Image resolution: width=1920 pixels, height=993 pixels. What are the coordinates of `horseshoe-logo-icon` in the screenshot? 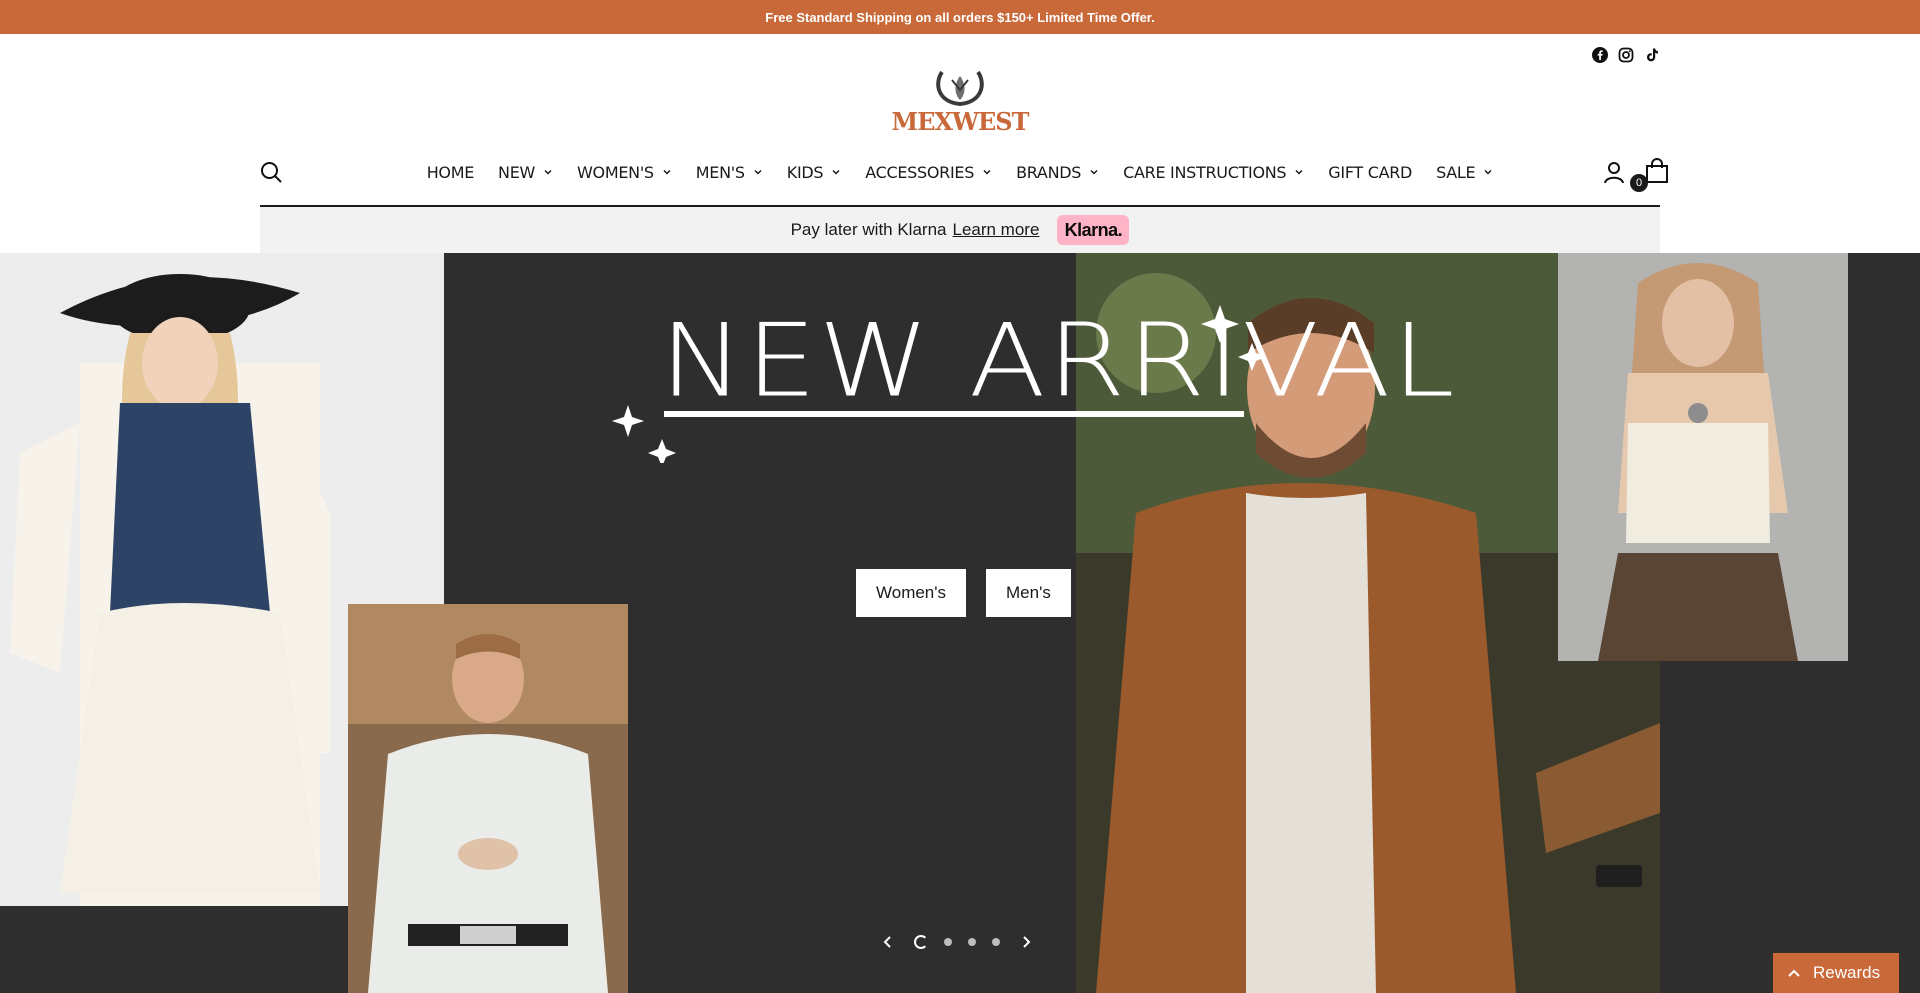 It's located at (960, 88).